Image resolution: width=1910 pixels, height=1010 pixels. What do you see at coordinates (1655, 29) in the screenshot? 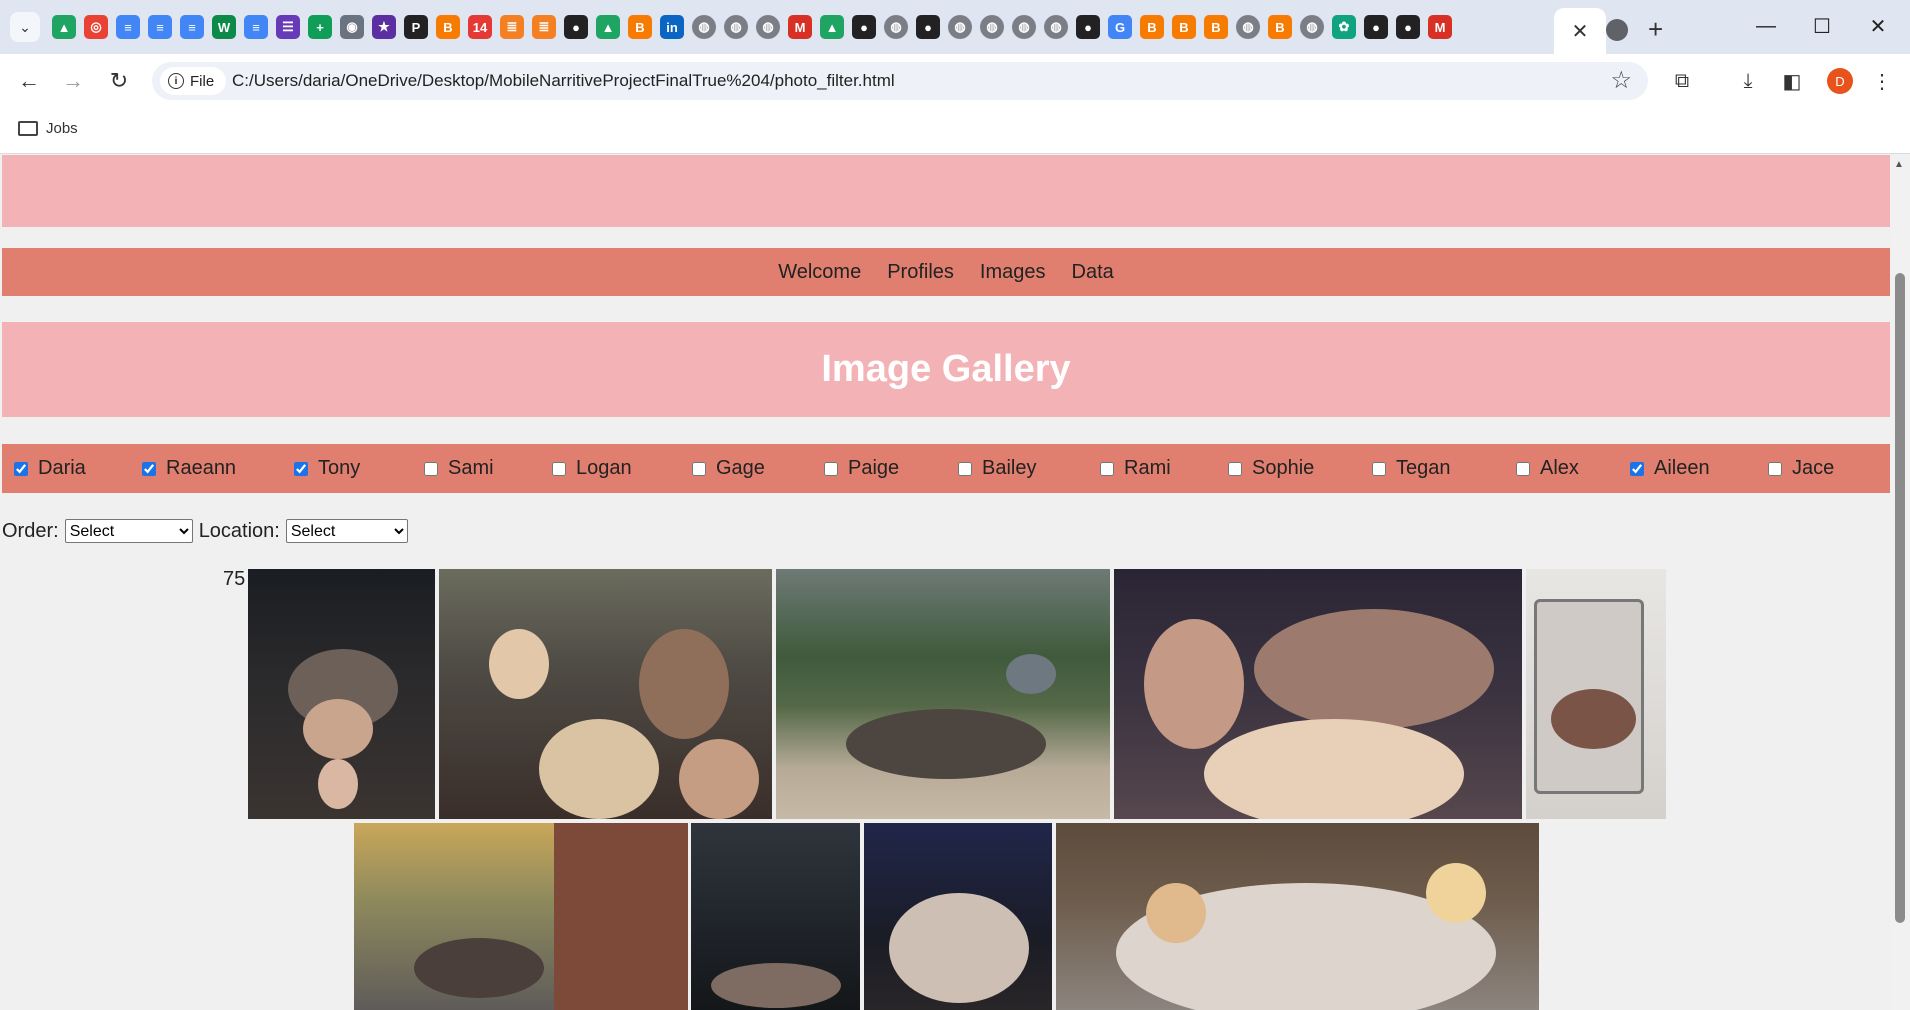
I see `new-tab-button: +` at bounding box center [1655, 29].